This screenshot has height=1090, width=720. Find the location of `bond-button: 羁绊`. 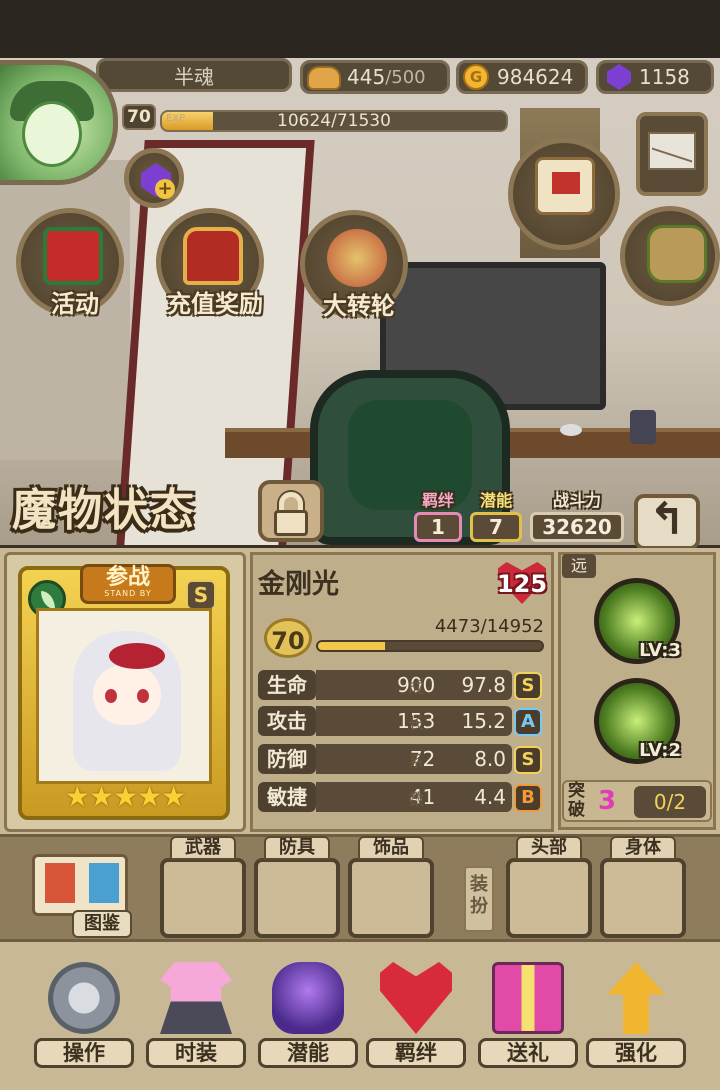

bond-button: 羁绊 is located at coordinates (416, 1017).